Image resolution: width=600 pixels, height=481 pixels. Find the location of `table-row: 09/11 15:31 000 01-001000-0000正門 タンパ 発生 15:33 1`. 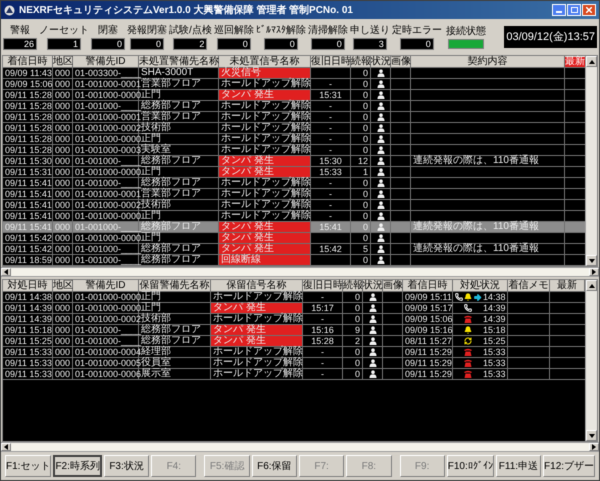

table-row: 09/11 15:31 000 01-001000-0000正門 タンパ 発生 15:33 1 is located at coordinates (294, 172).